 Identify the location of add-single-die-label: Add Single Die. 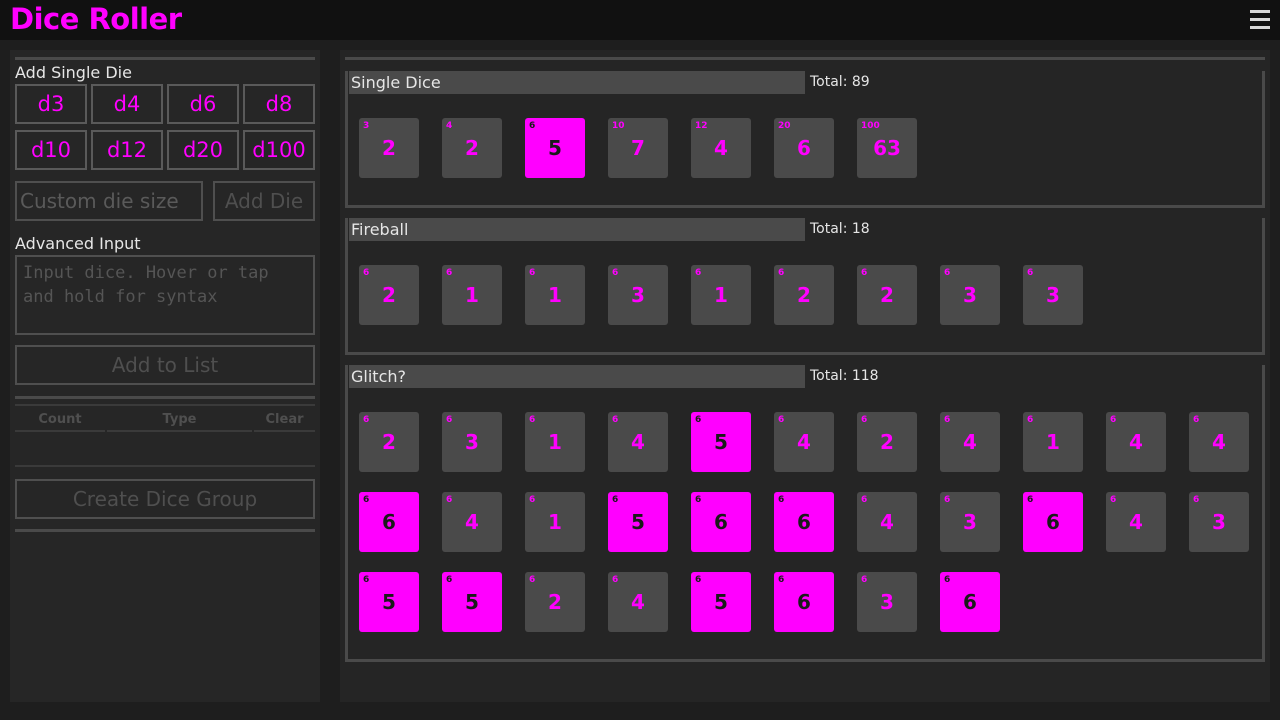
(73, 72).